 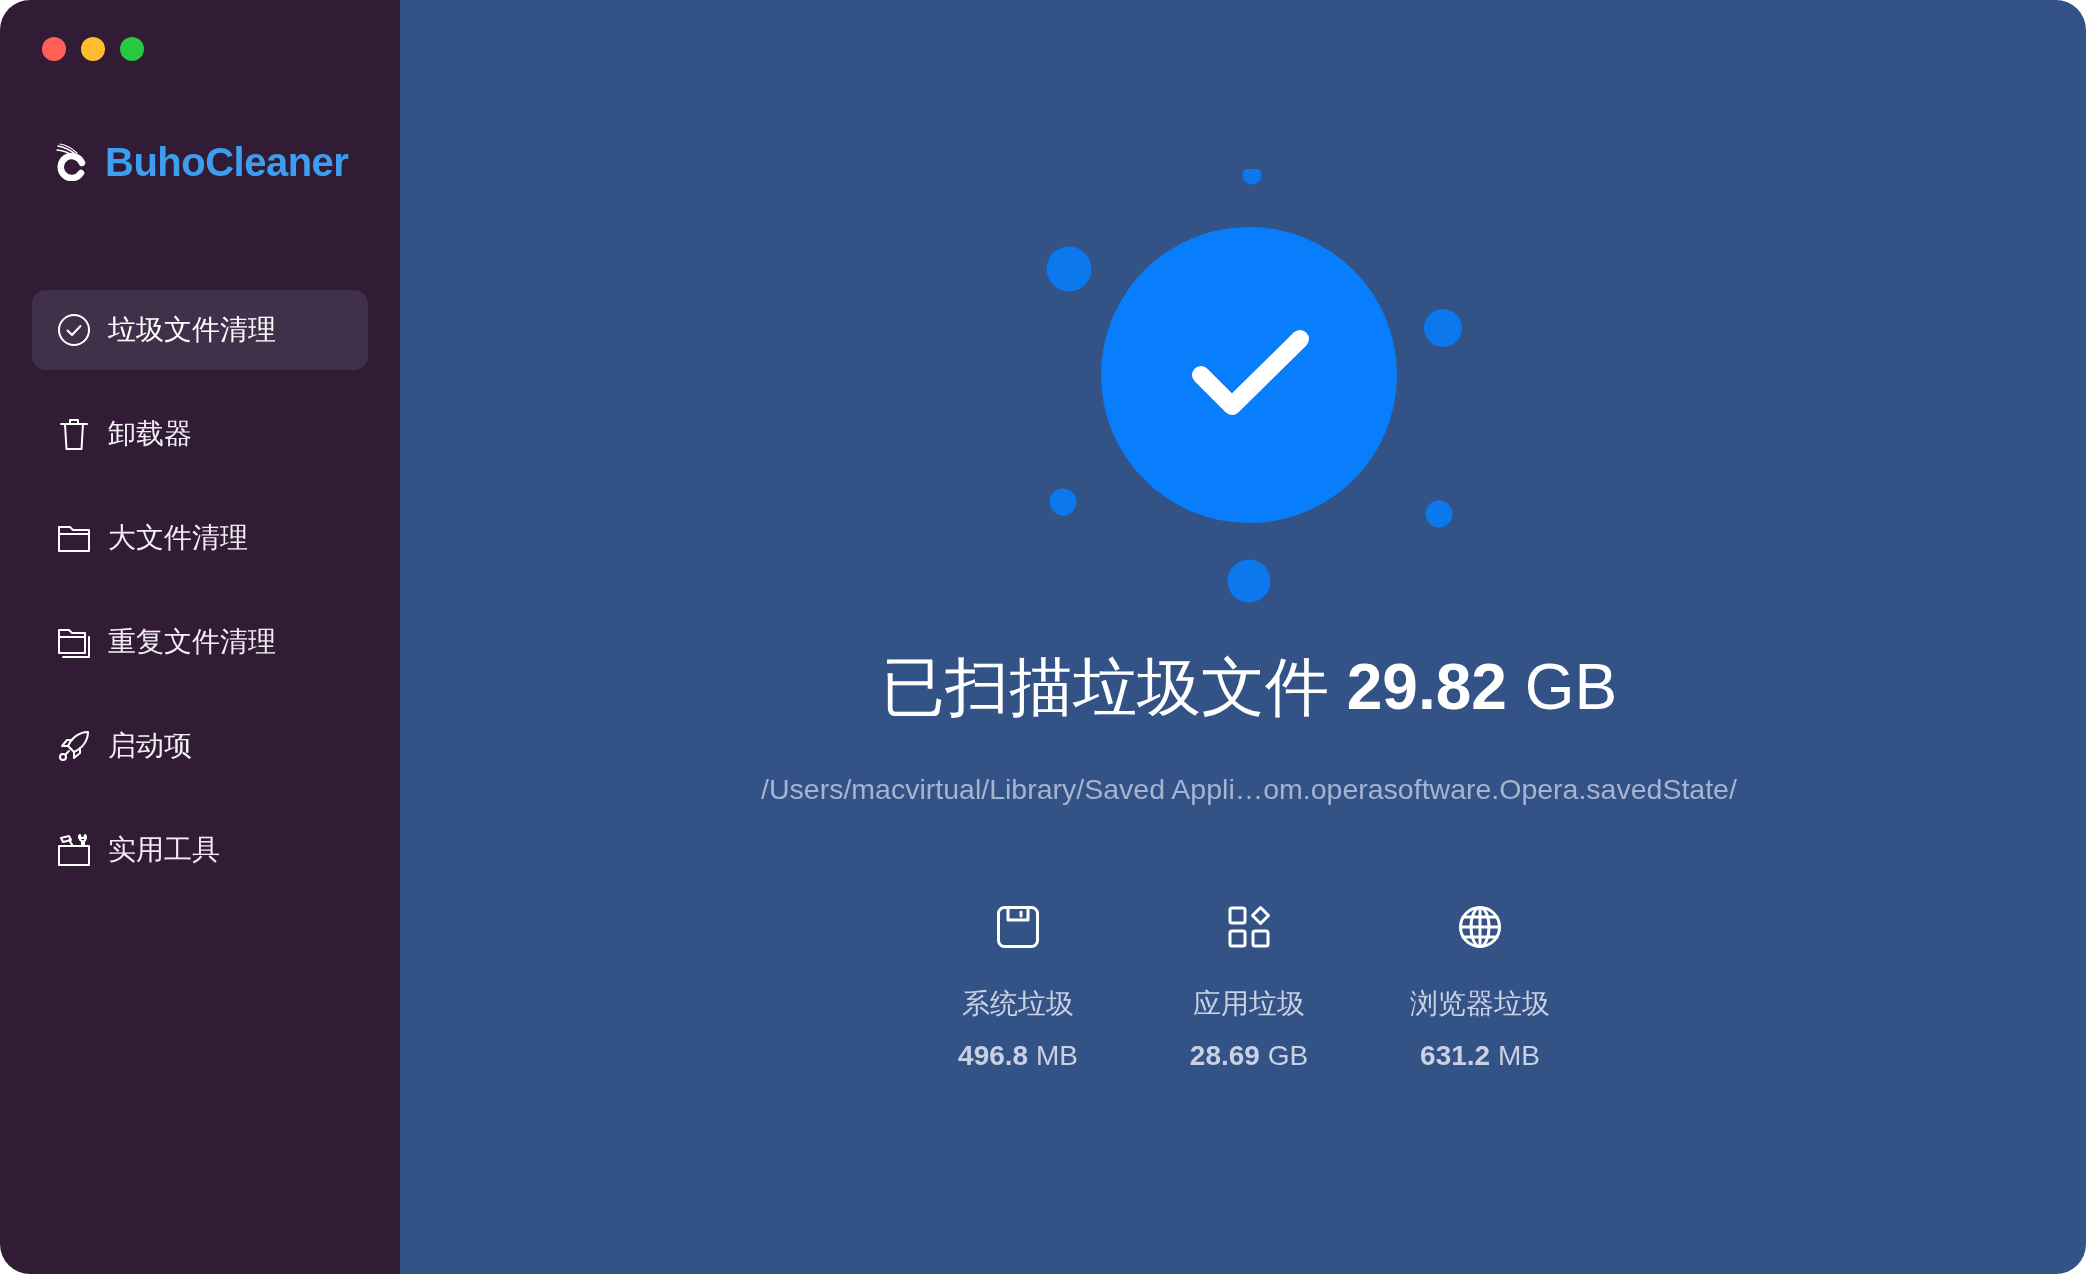 I want to click on category-size: 28.69 GB, so click(x=1249, y=1056).